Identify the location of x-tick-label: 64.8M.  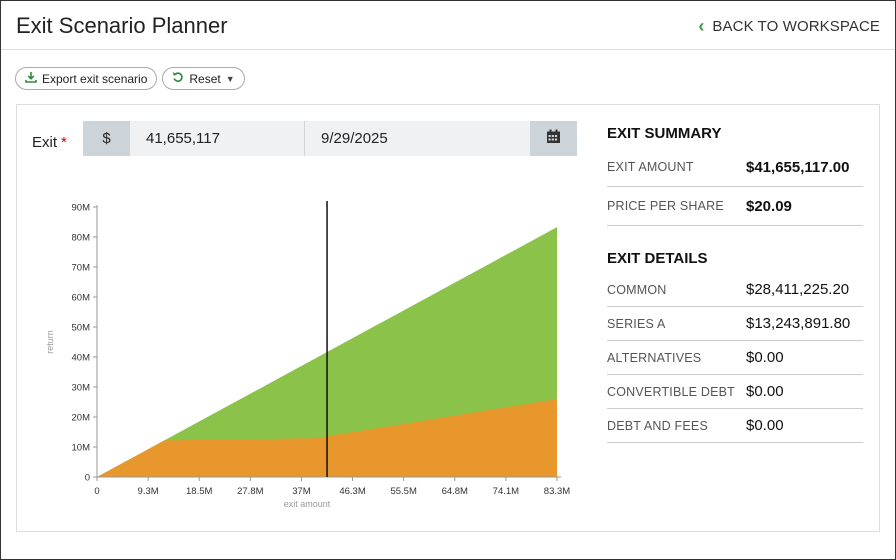
(455, 491).